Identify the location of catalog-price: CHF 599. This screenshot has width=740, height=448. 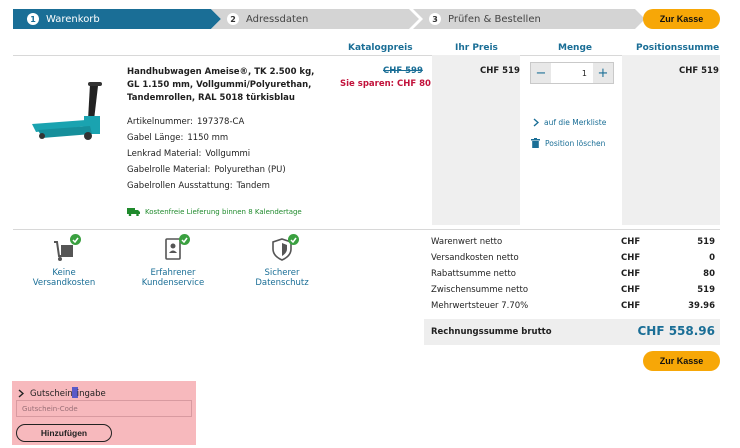
(403, 71).